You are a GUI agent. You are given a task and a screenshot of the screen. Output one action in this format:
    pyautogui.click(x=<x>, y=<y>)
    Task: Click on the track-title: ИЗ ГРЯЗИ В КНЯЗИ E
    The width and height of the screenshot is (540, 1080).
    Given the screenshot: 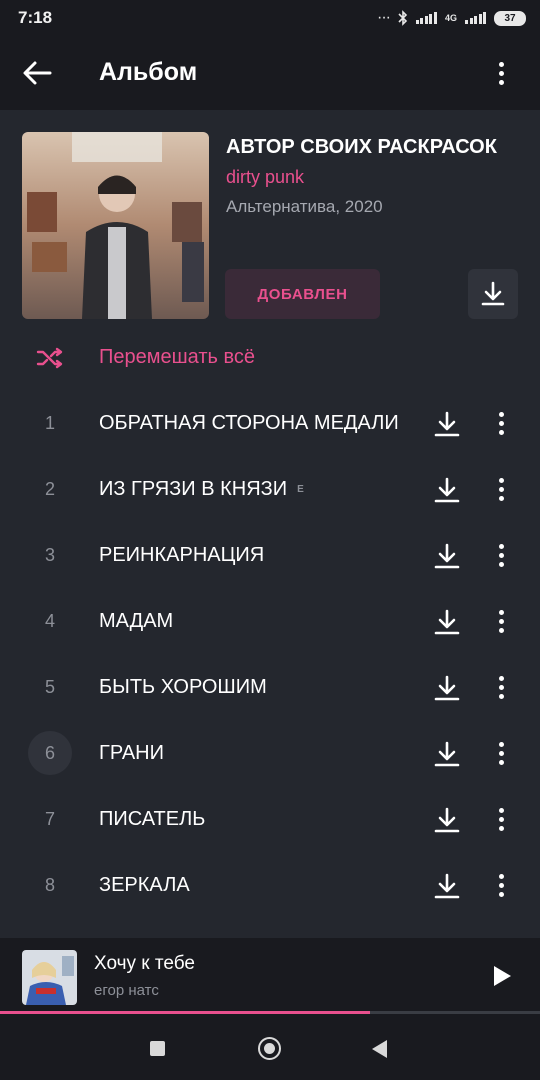 What is the action you would take?
    pyautogui.click(x=201, y=489)
    